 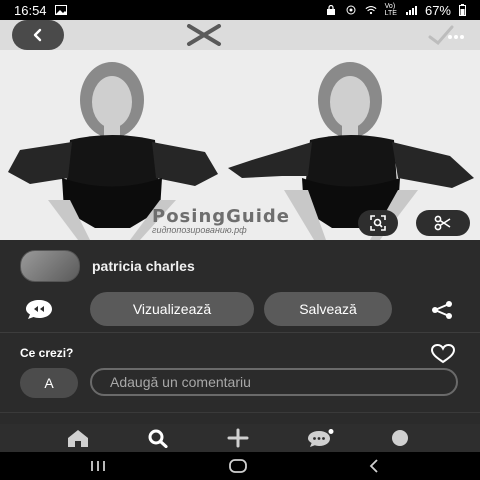 I want to click on recents-button, so click(x=98, y=466).